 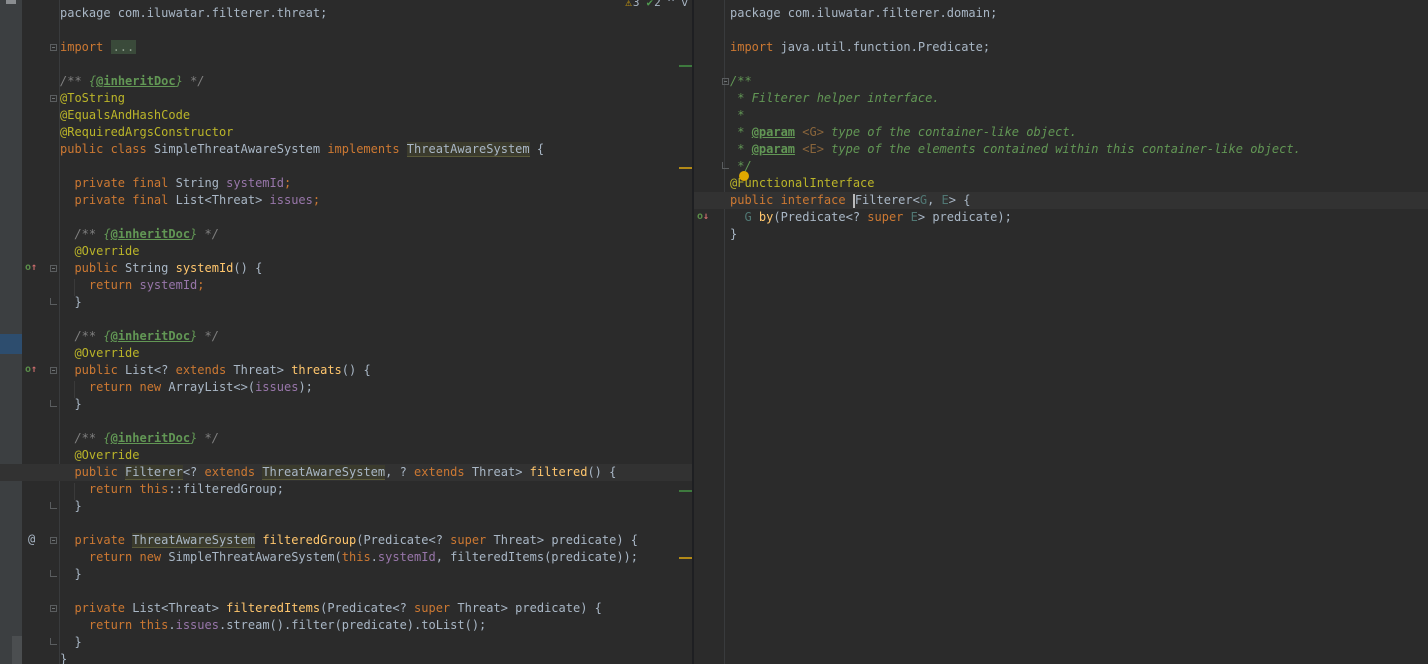 What do you see at coordinates (773, 132) in the screenshot?
I see `code-token: @param` at bounding box center [773, 132].